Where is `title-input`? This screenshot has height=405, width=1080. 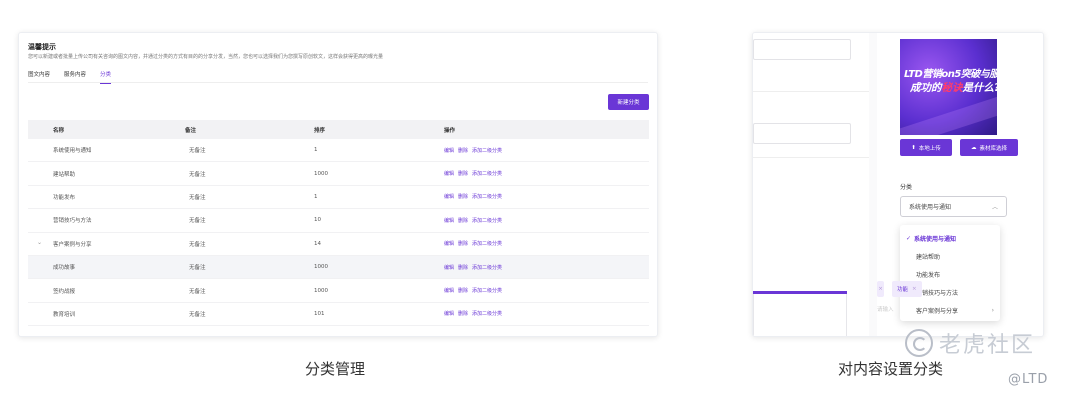 title-input is located at coordinates (802, 49).